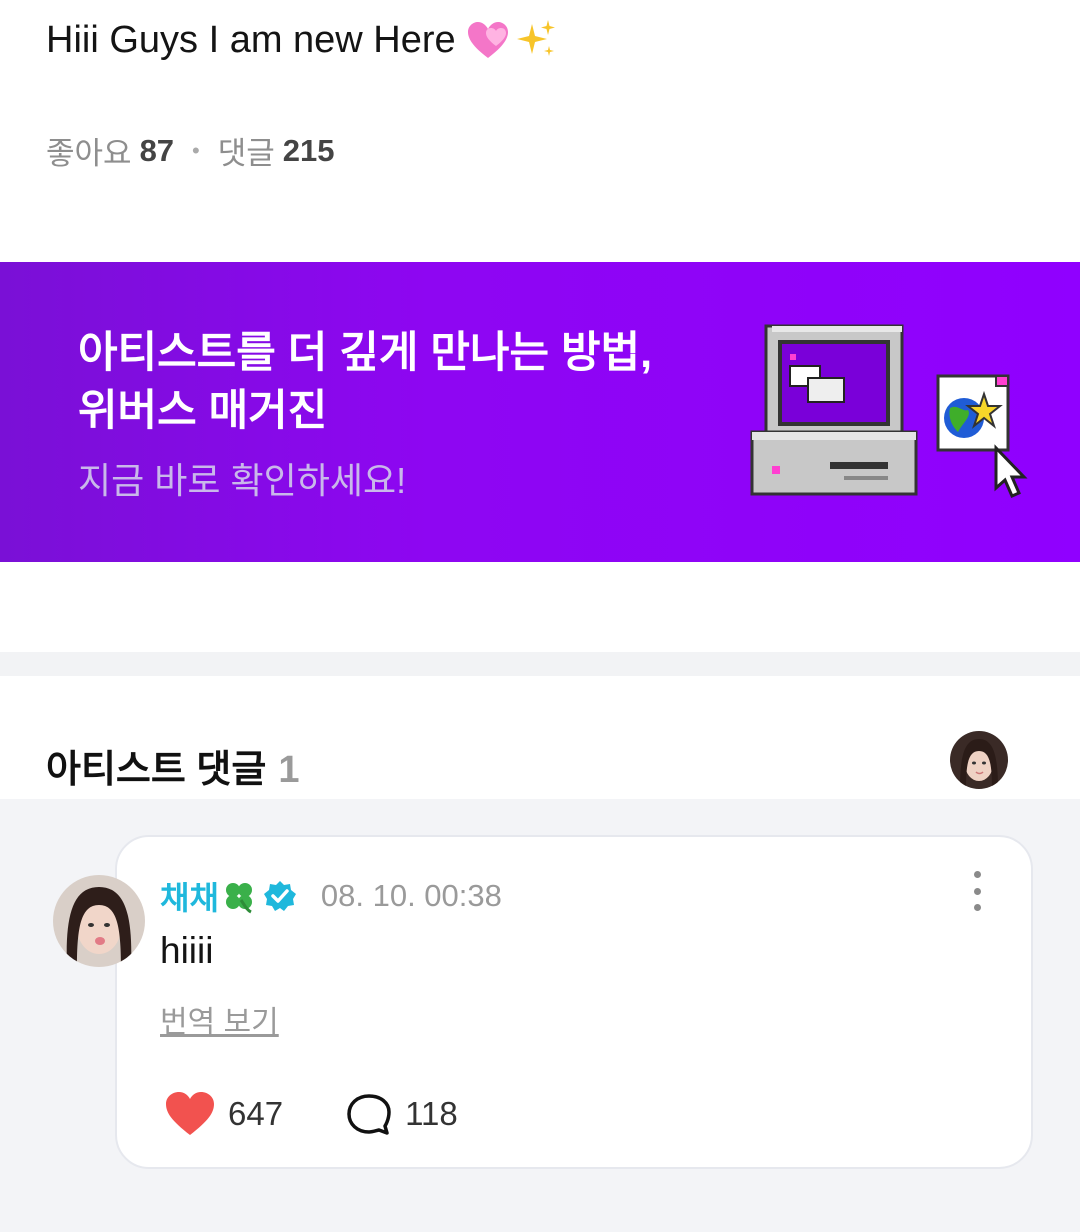  What do you see at coordinates (401, 1114) in the screenshot?
I see `reply-button: 118` at bounding box center [401, 1114].